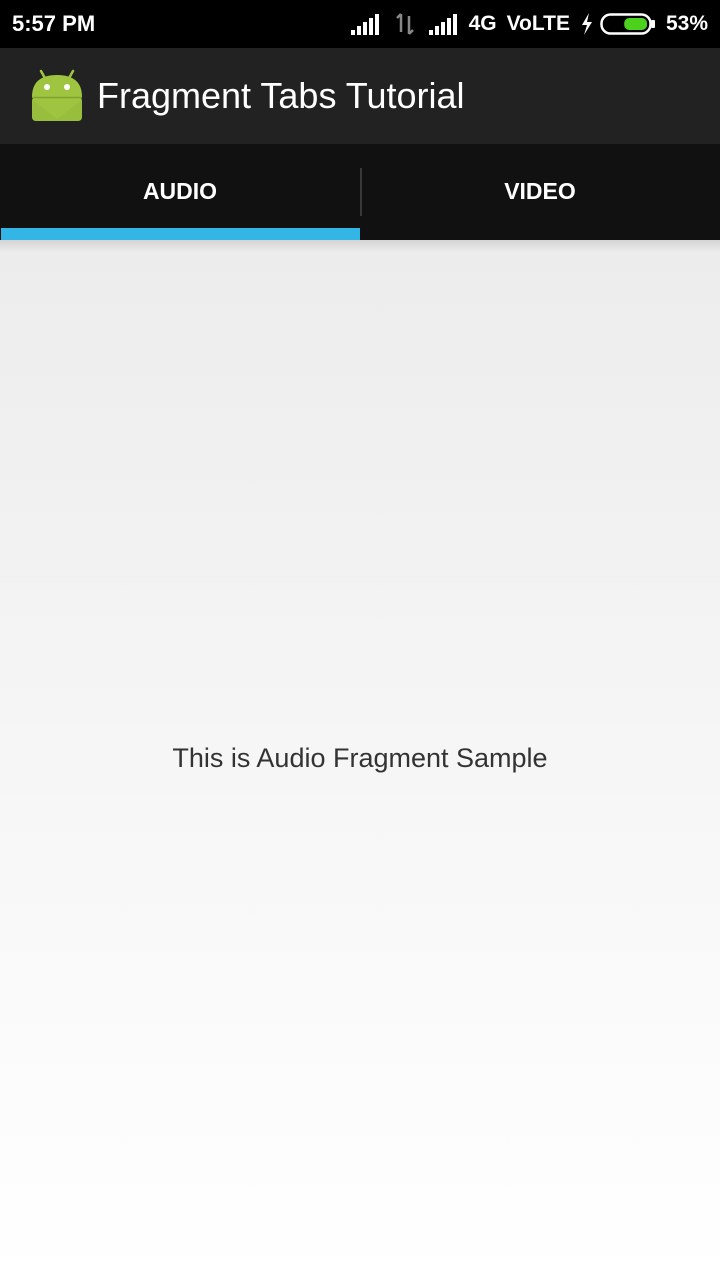  What do you see at coordinates (538, 23) in the screenshot?
I see `volte-label: VoLTE` at bounding box center [538, 23].